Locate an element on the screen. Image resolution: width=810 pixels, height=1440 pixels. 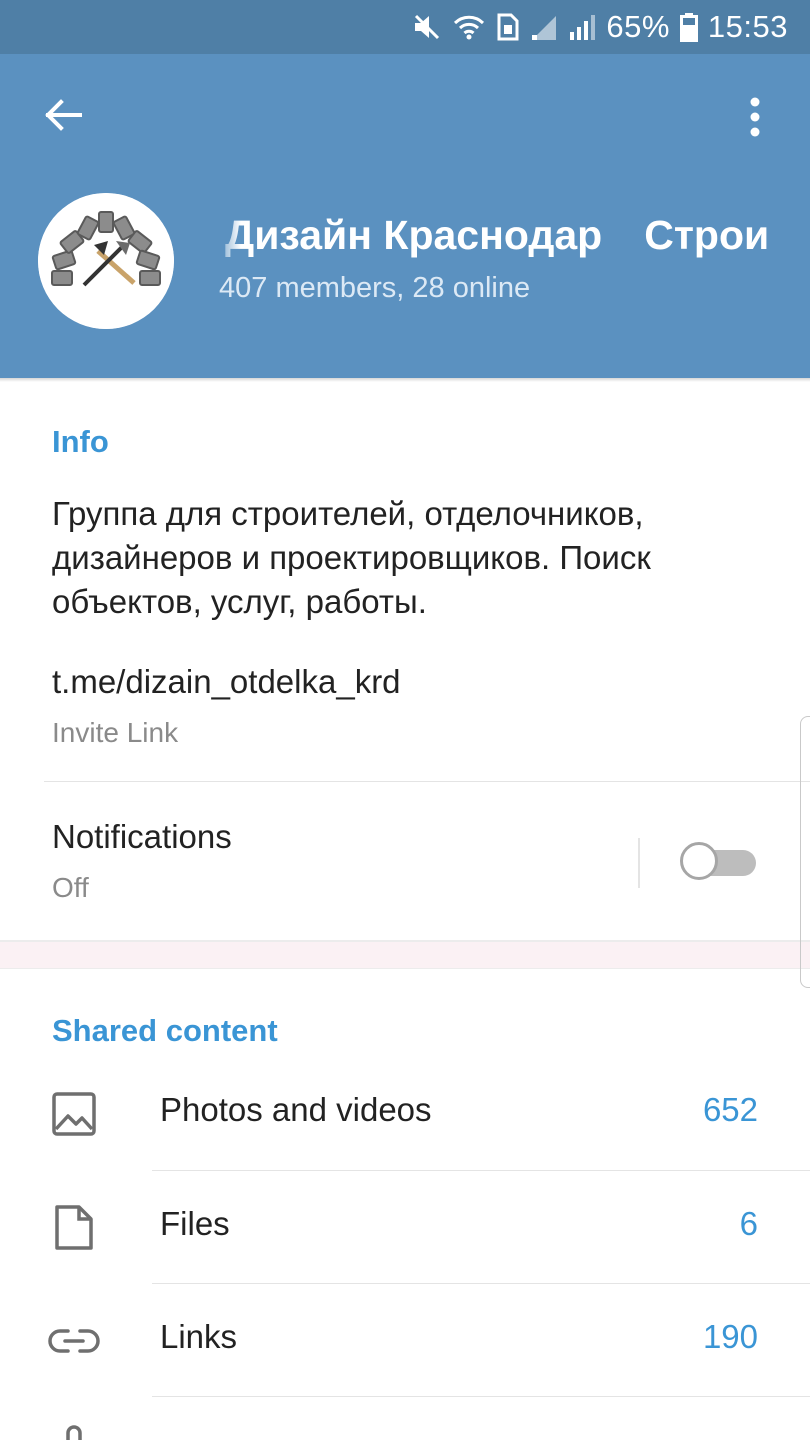
shared-item-count: 190 is located at coordinates (730, 1336).